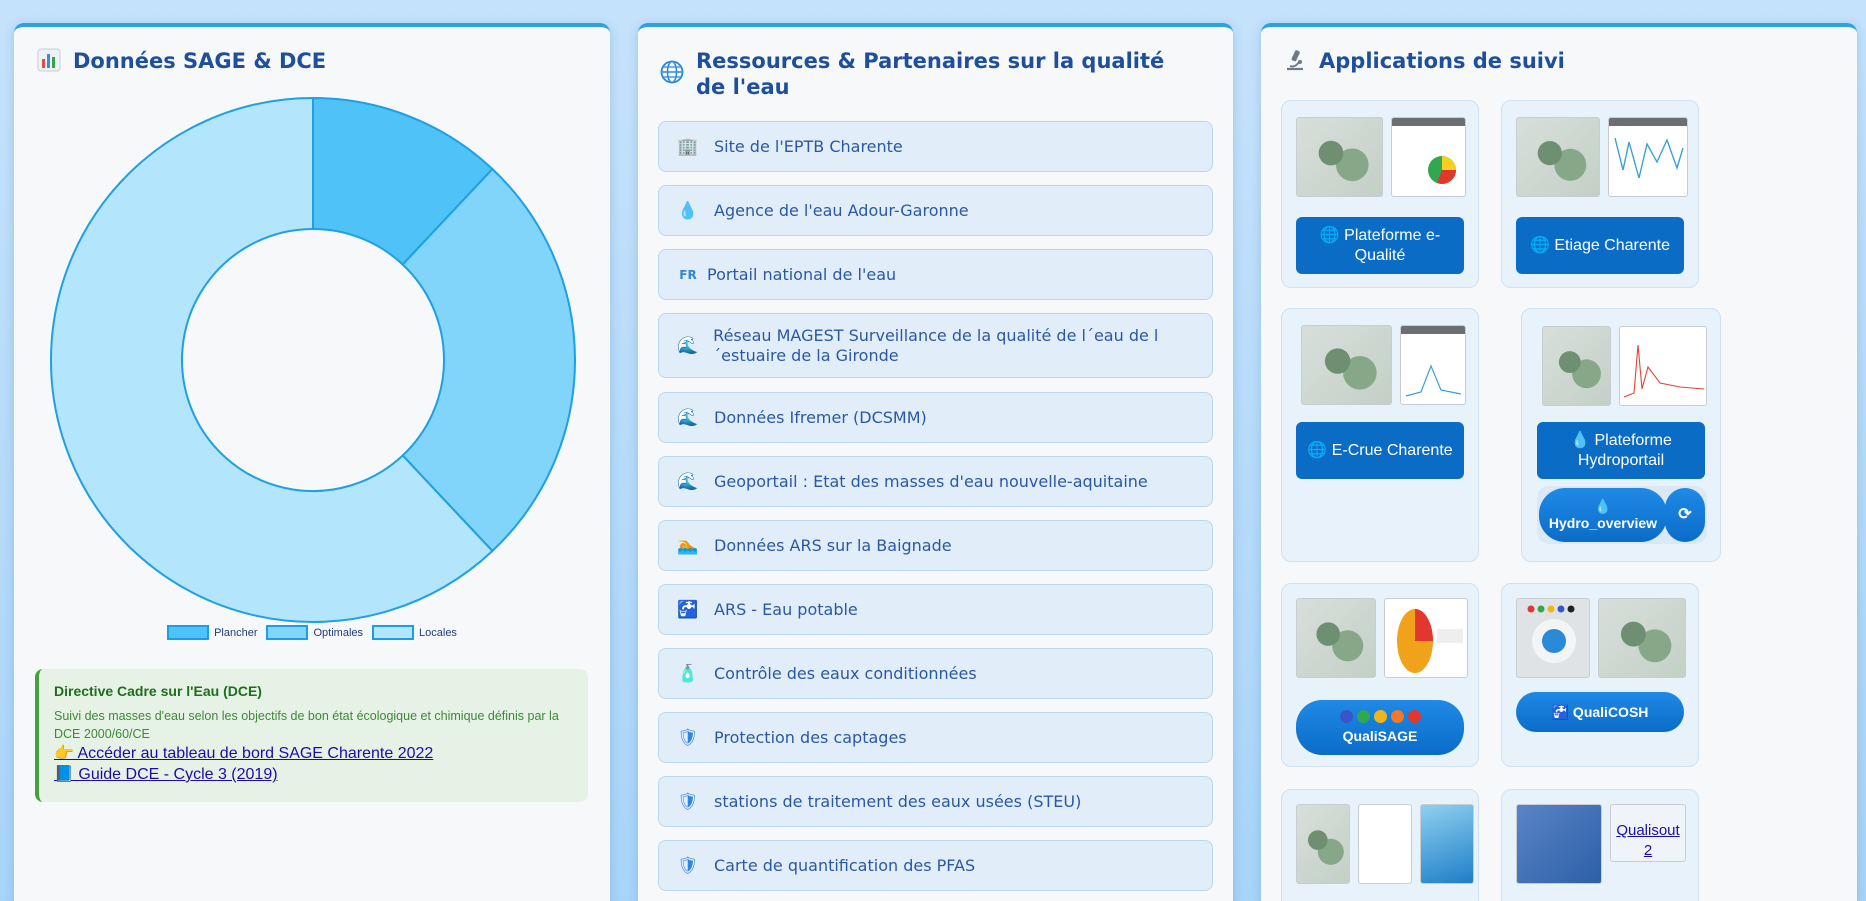 Image resolution: width=1866 pixels, height=901 pixels. Describe the element at coordinates (1380, 735) in the screenshot. I see `qualisage-label: QualiSAGE` at that location.